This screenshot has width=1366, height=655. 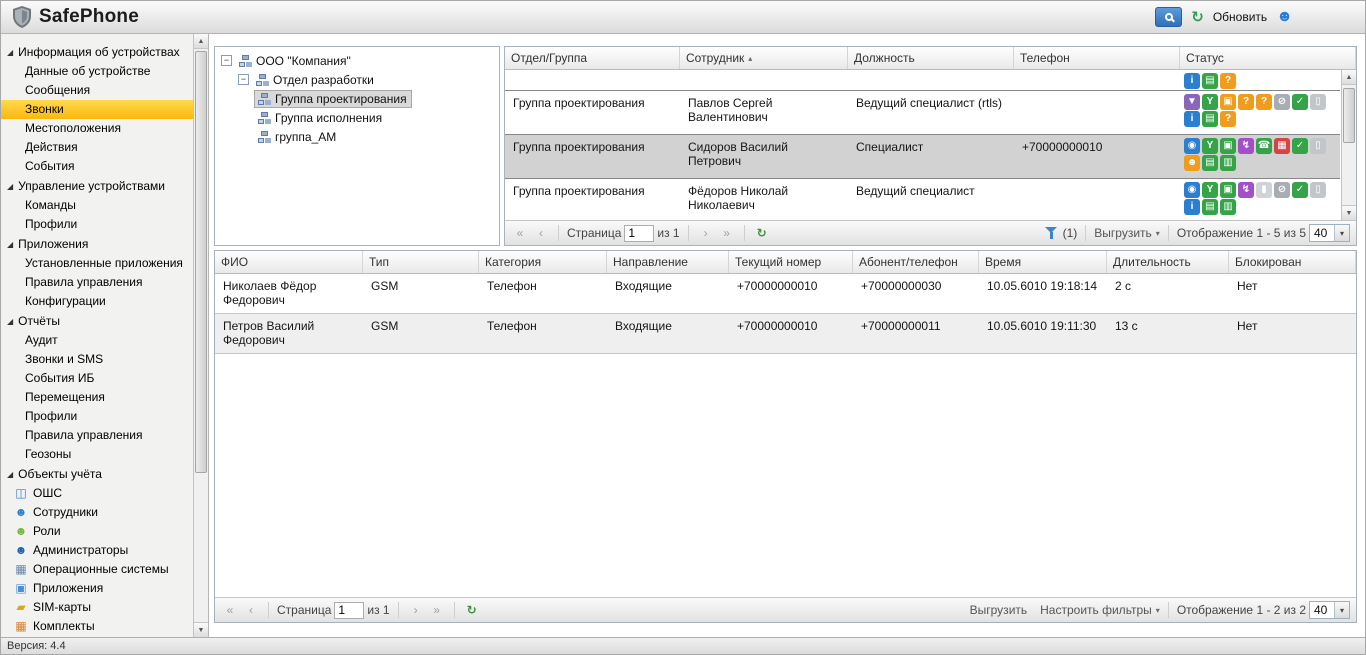 What do you see at coordinates (1051, 233) in the screenshot?
I see `filter-icon` at bounding box center [1051, 233].